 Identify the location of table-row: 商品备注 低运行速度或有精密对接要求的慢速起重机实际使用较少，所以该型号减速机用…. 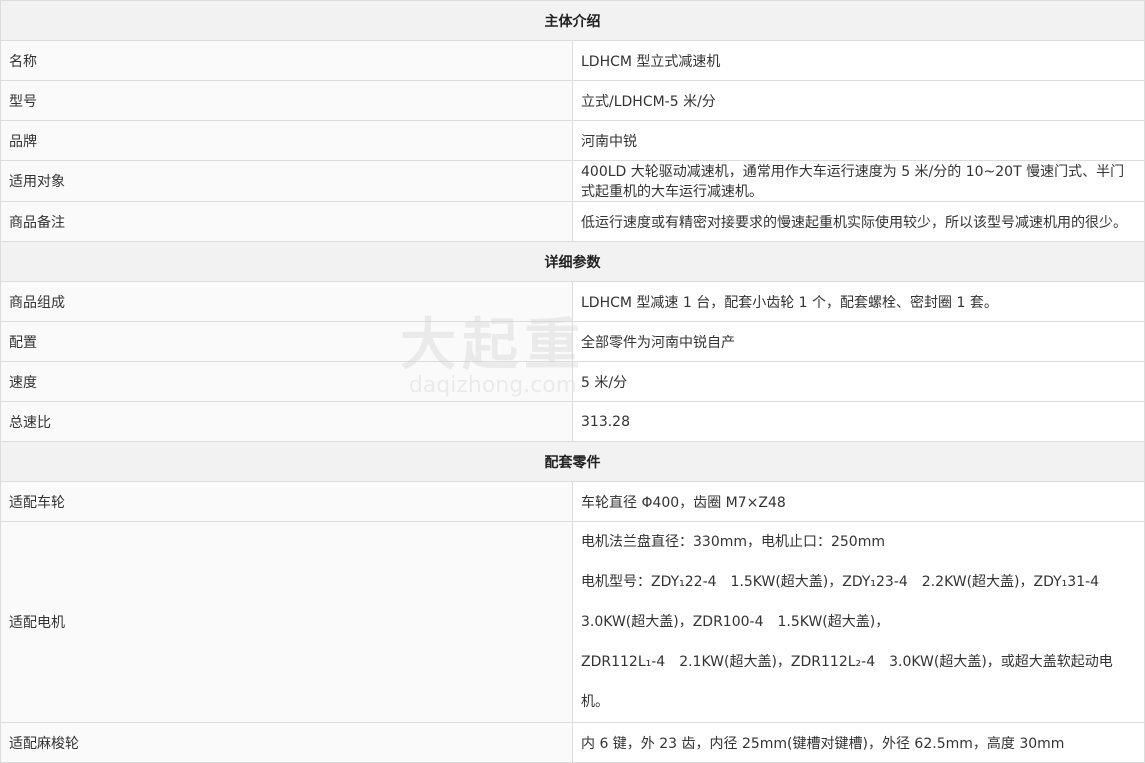
(572, 221).